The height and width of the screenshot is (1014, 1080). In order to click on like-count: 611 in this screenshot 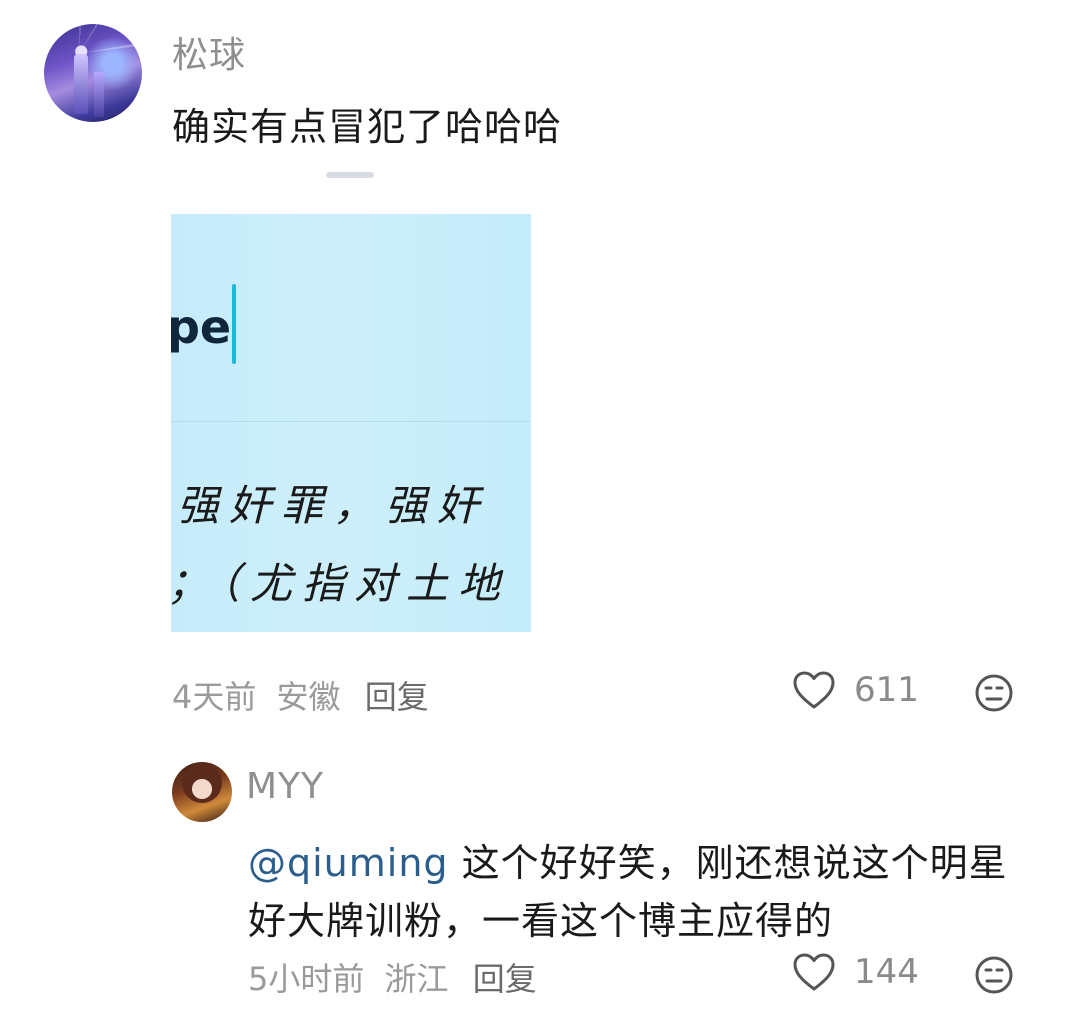, I will do `click(886, 690)`.